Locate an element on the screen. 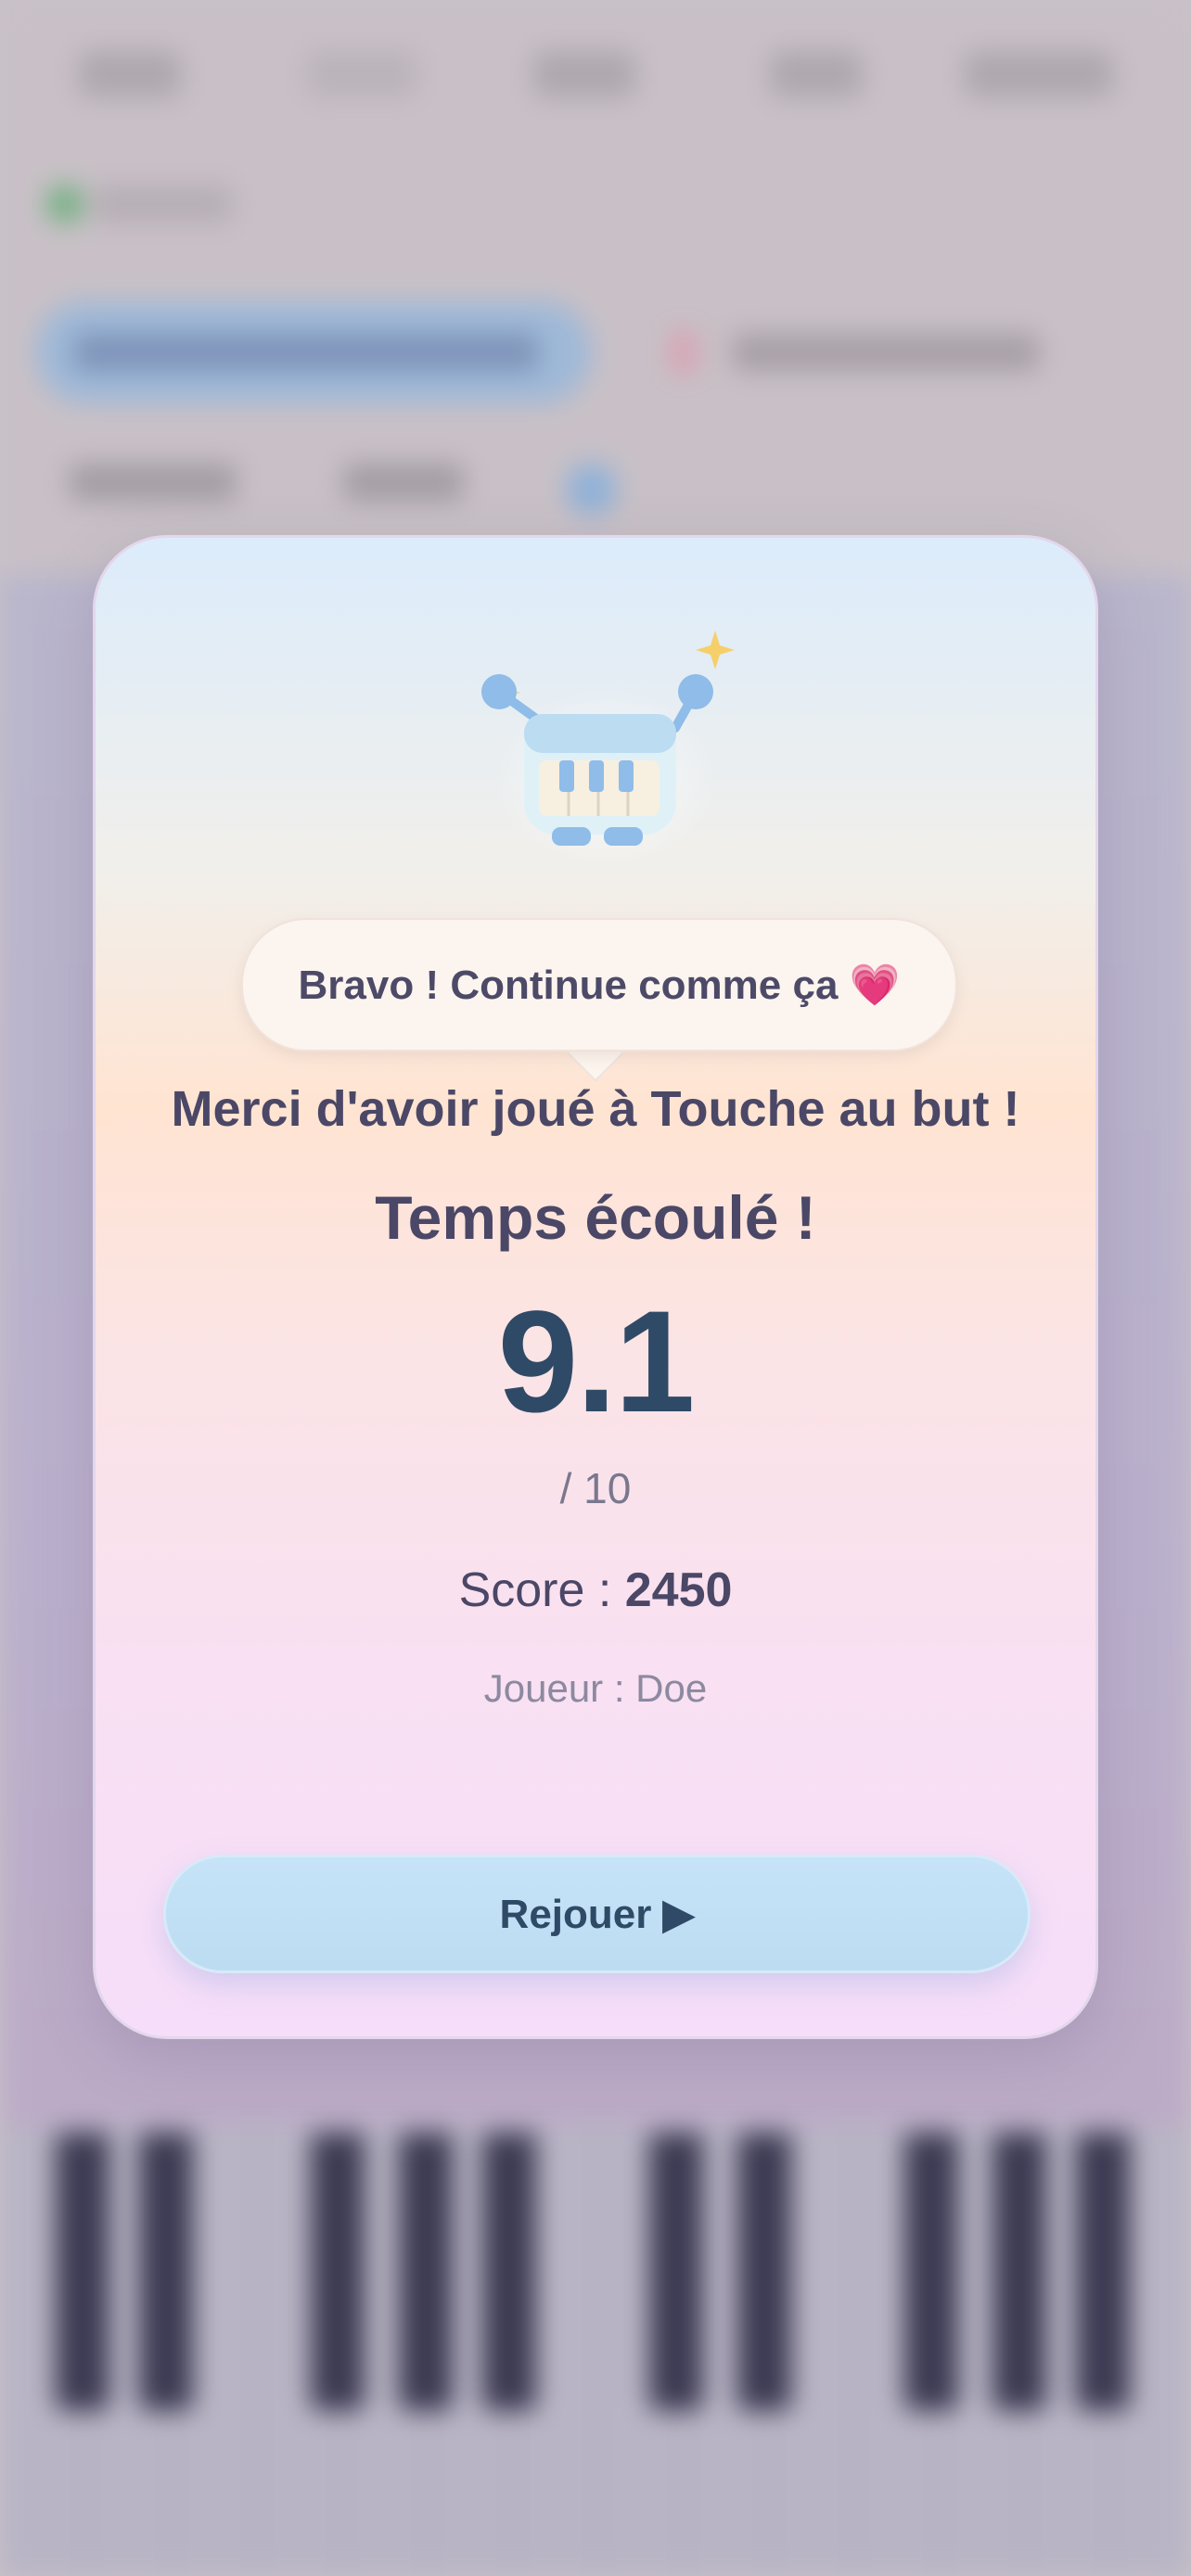 This screenshot has height=2576, width=1191. replay-button-label: Rejouer ▶ is located at coordinates (597, 1914).